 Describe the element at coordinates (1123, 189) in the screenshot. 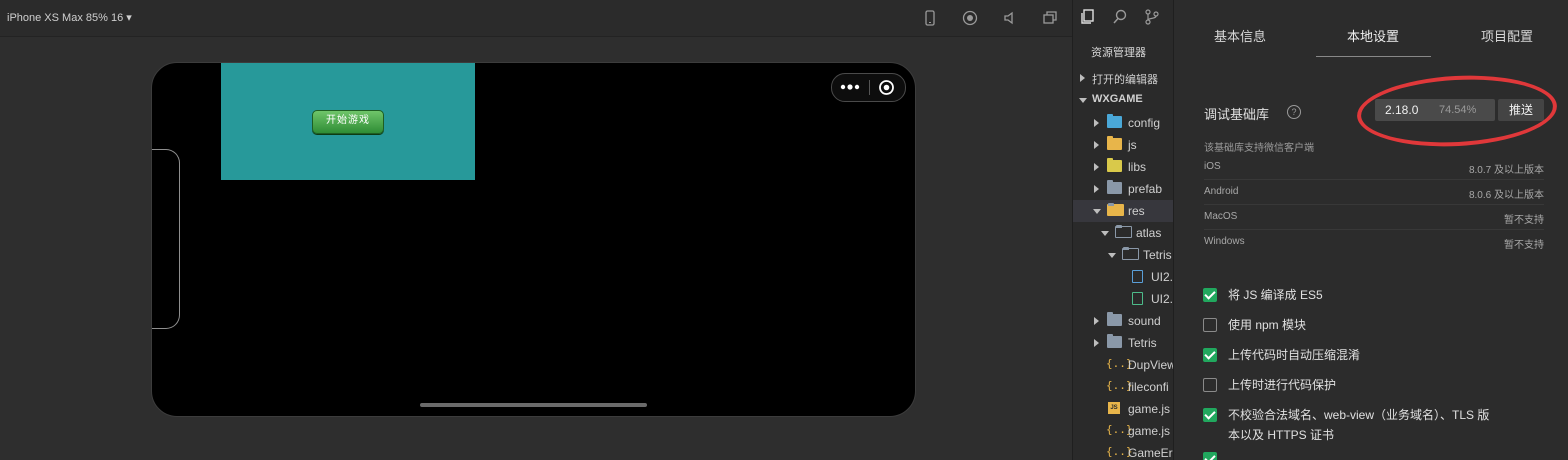

I see `tree-item-prefab: prefab` at that location.